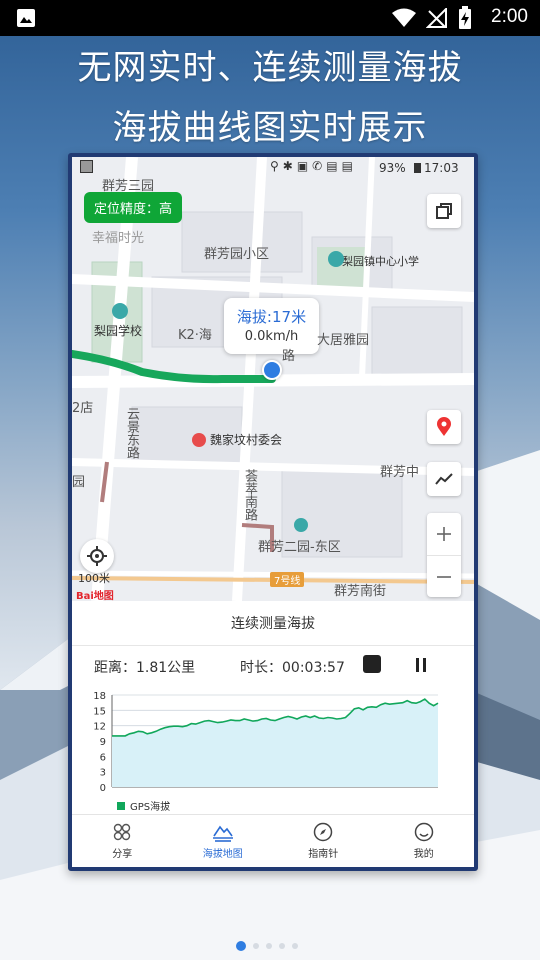 The width and height of the screenshot is (540, 960). I want to click on y-tick-label: 18, so click(99, 696).